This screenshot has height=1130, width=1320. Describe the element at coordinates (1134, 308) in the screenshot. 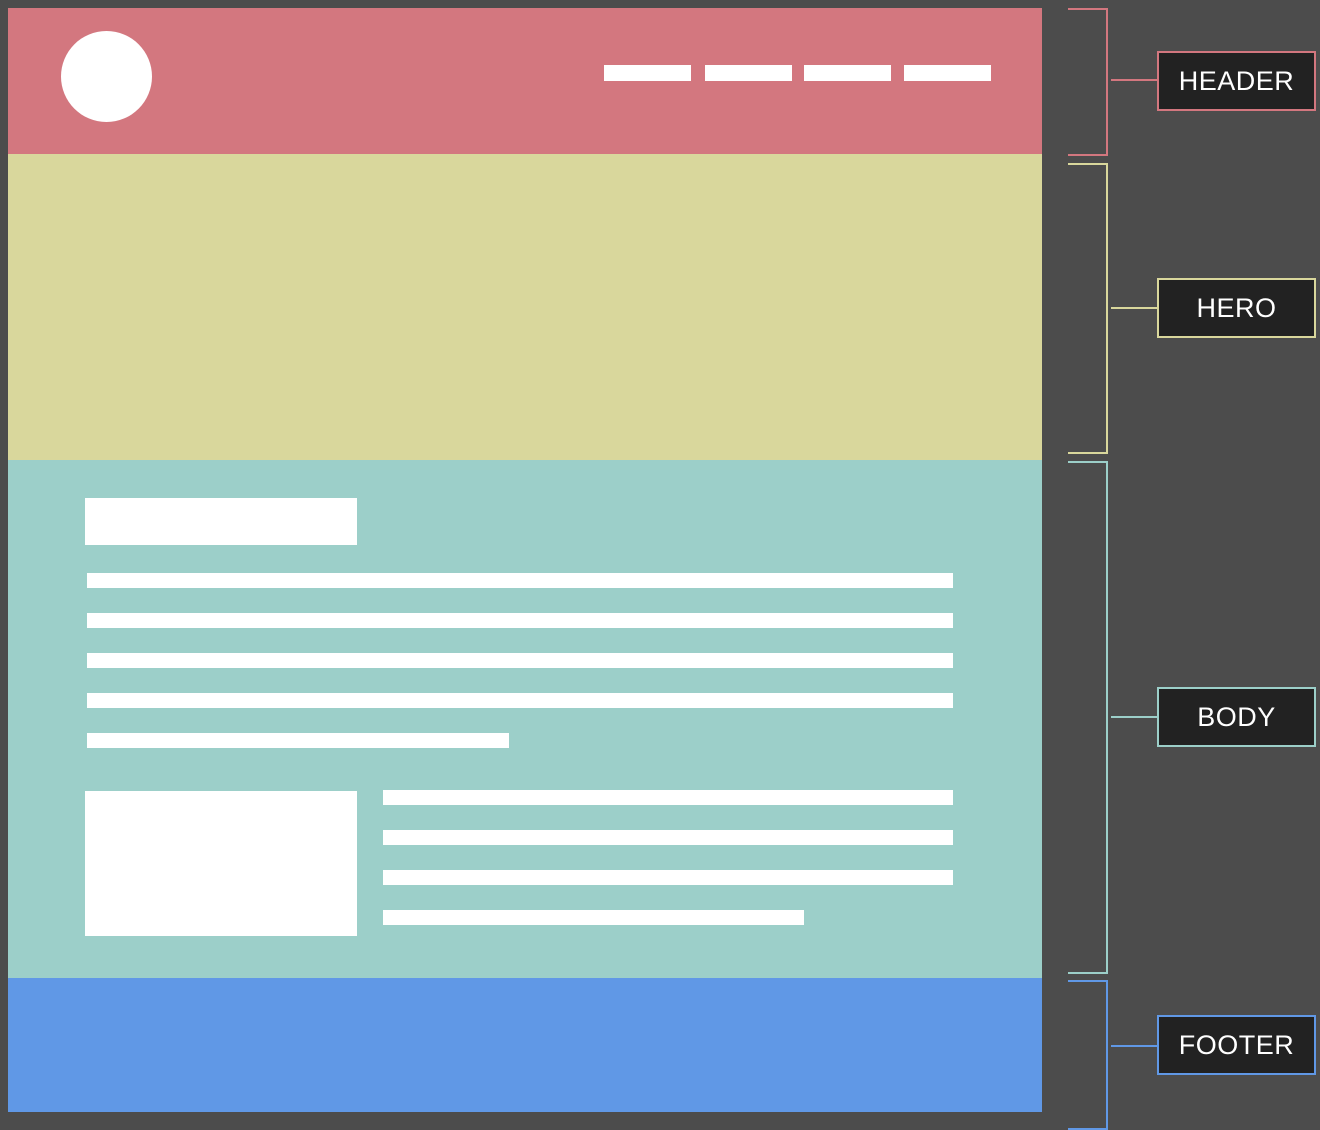

I see `hero-connector` at that location.